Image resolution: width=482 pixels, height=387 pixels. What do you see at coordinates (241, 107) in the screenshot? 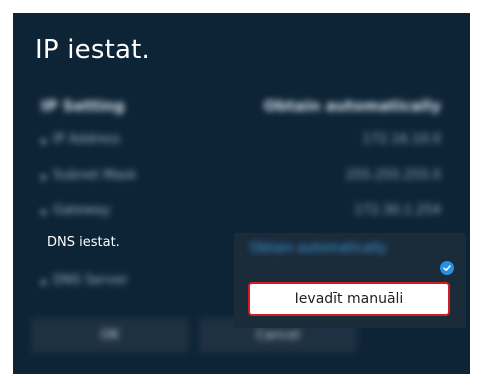
I see `ip-setting-row: IP Setting Obtain automatically` at bounding box center [241, 107].